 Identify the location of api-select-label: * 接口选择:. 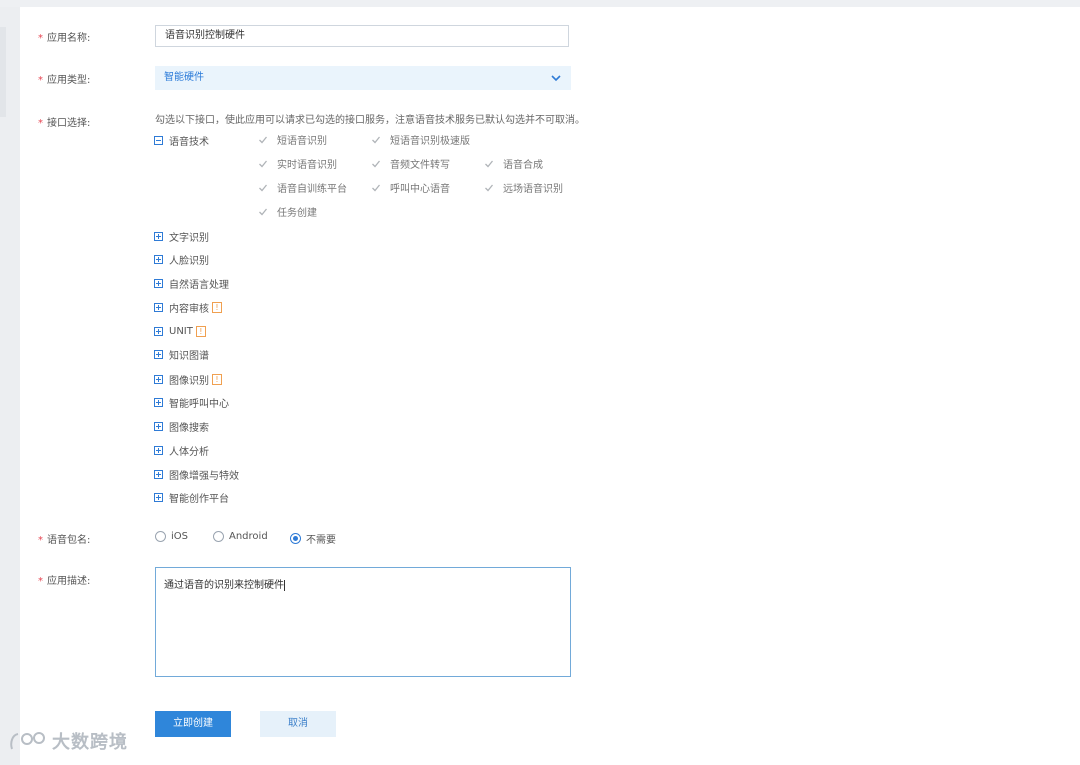
(64, 121).